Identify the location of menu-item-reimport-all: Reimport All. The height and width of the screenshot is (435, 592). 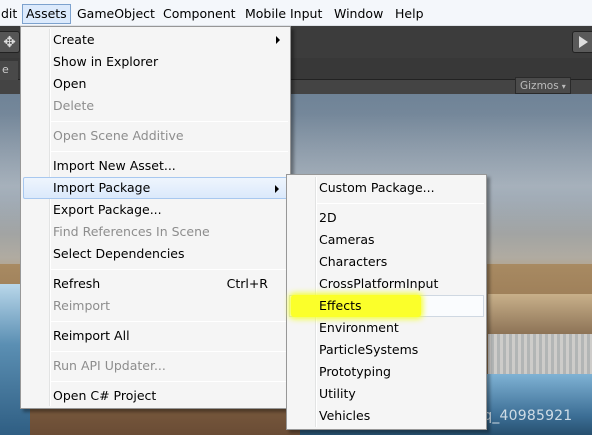
(155, 336).